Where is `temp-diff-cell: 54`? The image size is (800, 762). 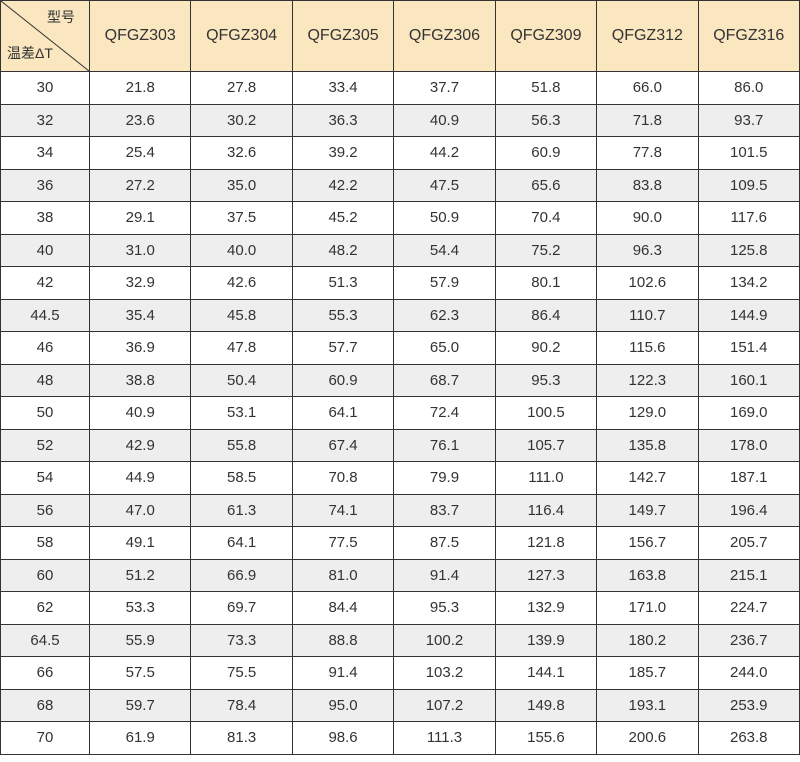
temp-diff-cell: 54 is located at coordinates (45, 478).